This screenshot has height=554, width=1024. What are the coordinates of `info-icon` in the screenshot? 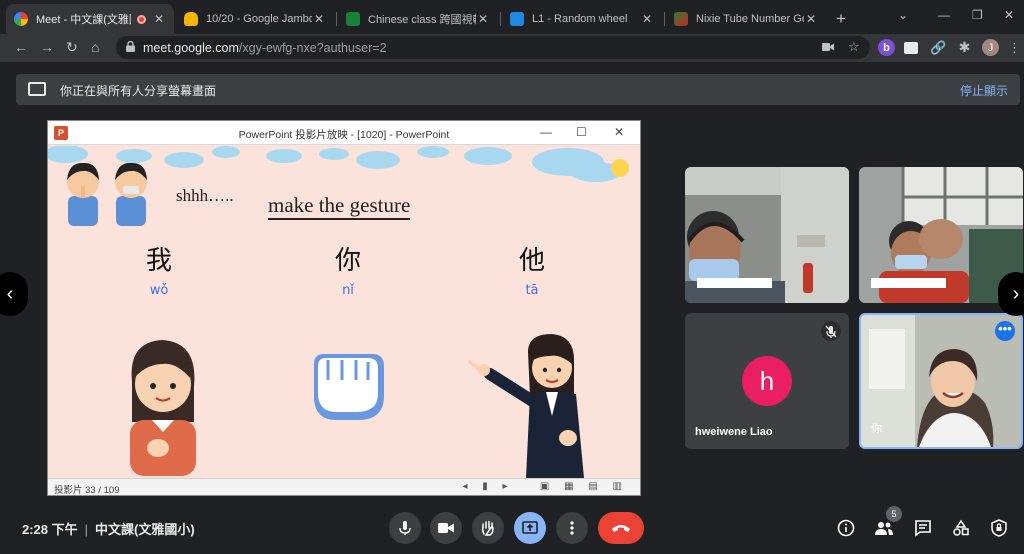 It's located at (846, 528).